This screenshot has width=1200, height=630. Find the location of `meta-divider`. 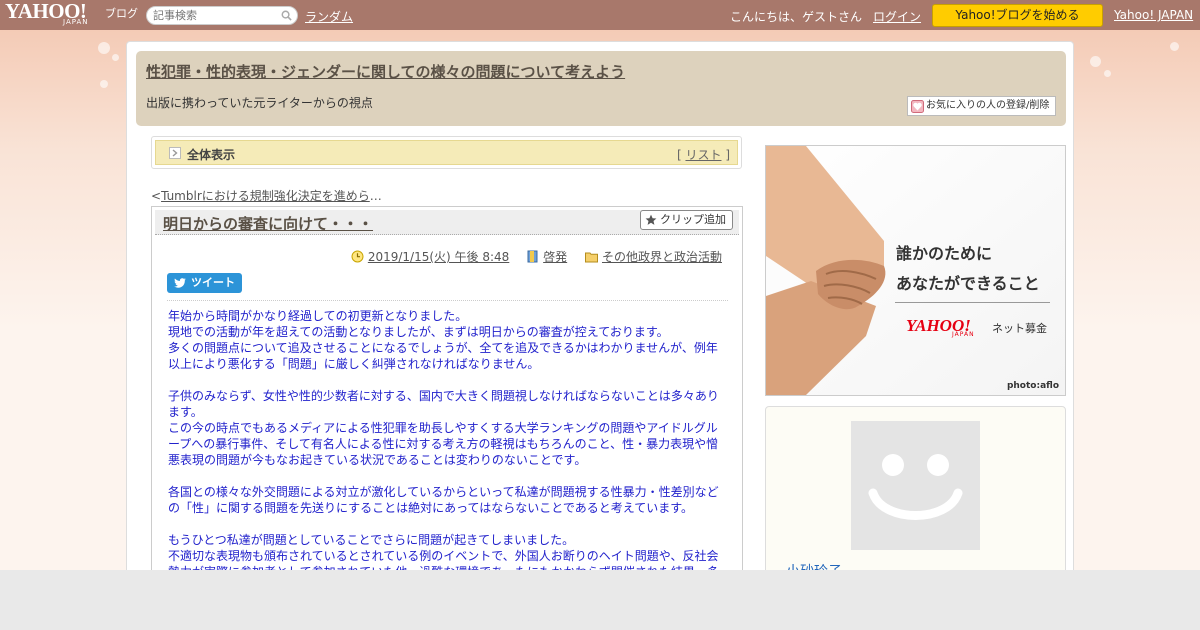

meta-divider is located at coordinates (447, 300).